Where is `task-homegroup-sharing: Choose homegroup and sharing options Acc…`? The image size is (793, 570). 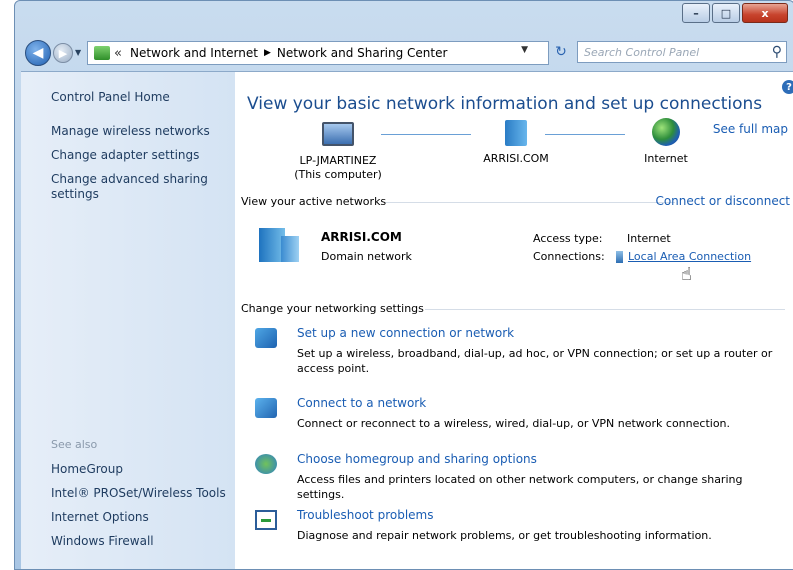
task-homegroup-sharing: Choose homegroup and sharing options Acc… is located at coordinates (522, 476).